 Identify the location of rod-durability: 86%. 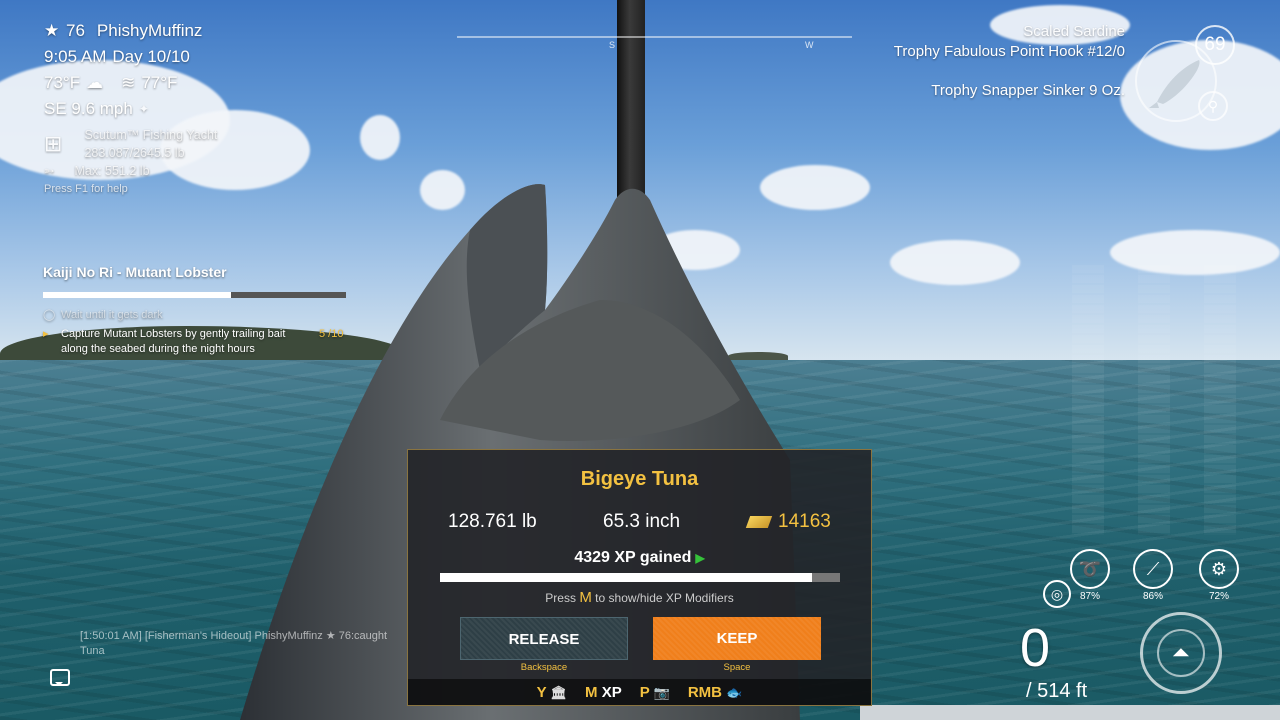
(1152, 596).